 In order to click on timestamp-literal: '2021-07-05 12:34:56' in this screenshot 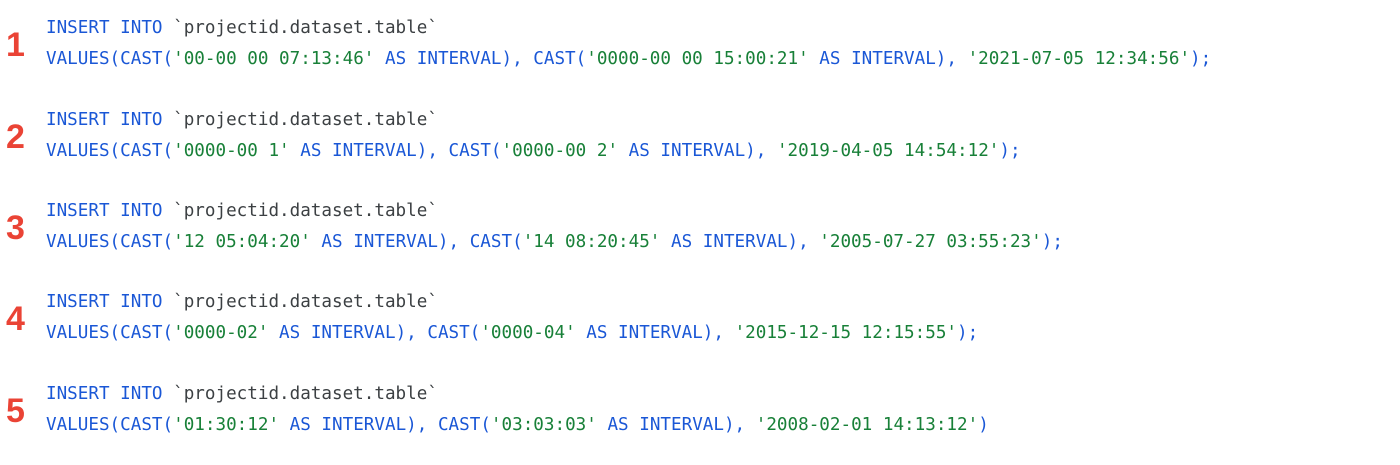, I will do `click(1079, 59)`.